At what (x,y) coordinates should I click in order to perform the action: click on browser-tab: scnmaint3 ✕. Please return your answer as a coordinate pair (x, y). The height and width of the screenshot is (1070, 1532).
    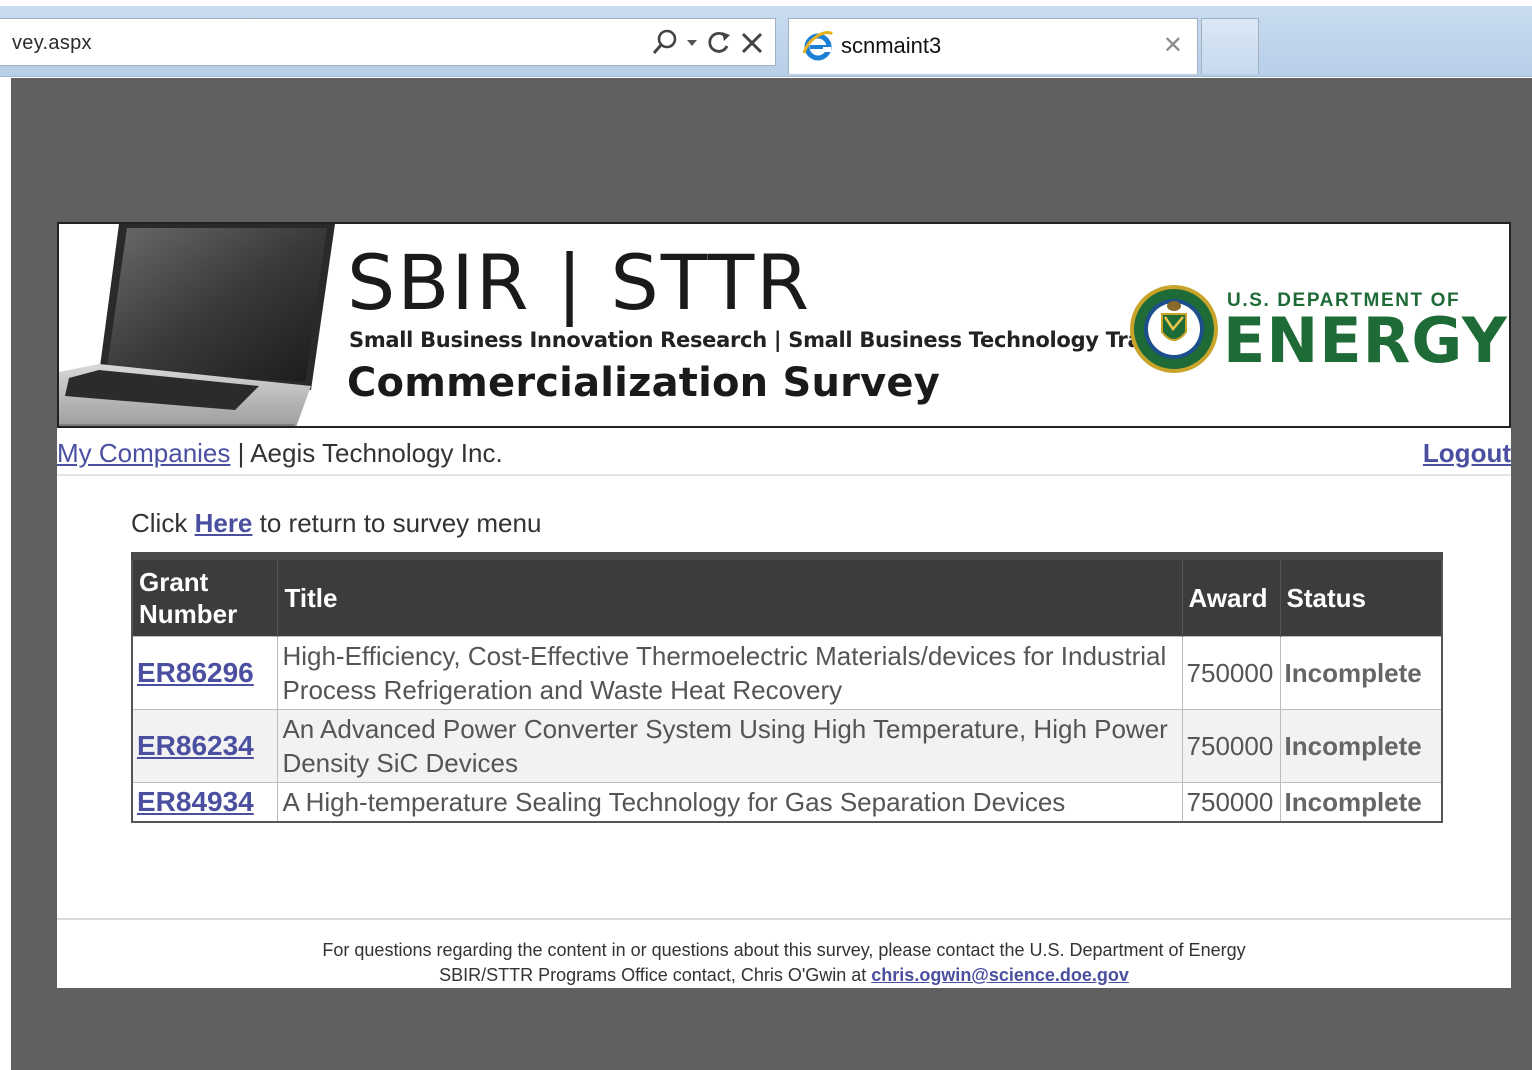
    Looking at the image, I should click on (993, 46).